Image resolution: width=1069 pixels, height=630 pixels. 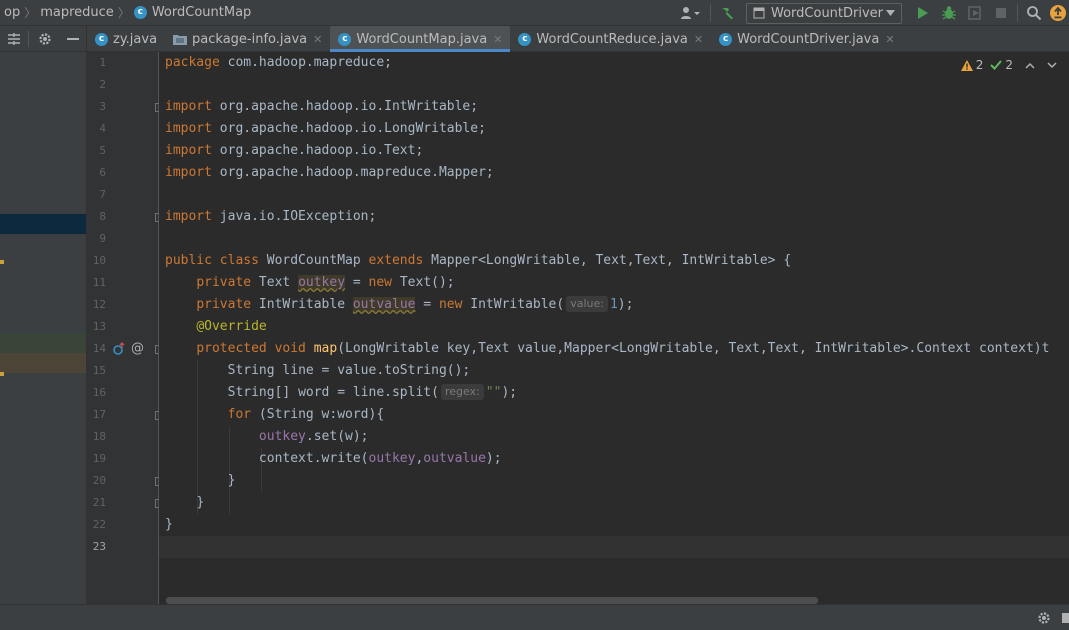 What do you see at coordinates (122, 239) in the screenshot?
I see `gutter-row: 9` at bounding box center [122, 239].